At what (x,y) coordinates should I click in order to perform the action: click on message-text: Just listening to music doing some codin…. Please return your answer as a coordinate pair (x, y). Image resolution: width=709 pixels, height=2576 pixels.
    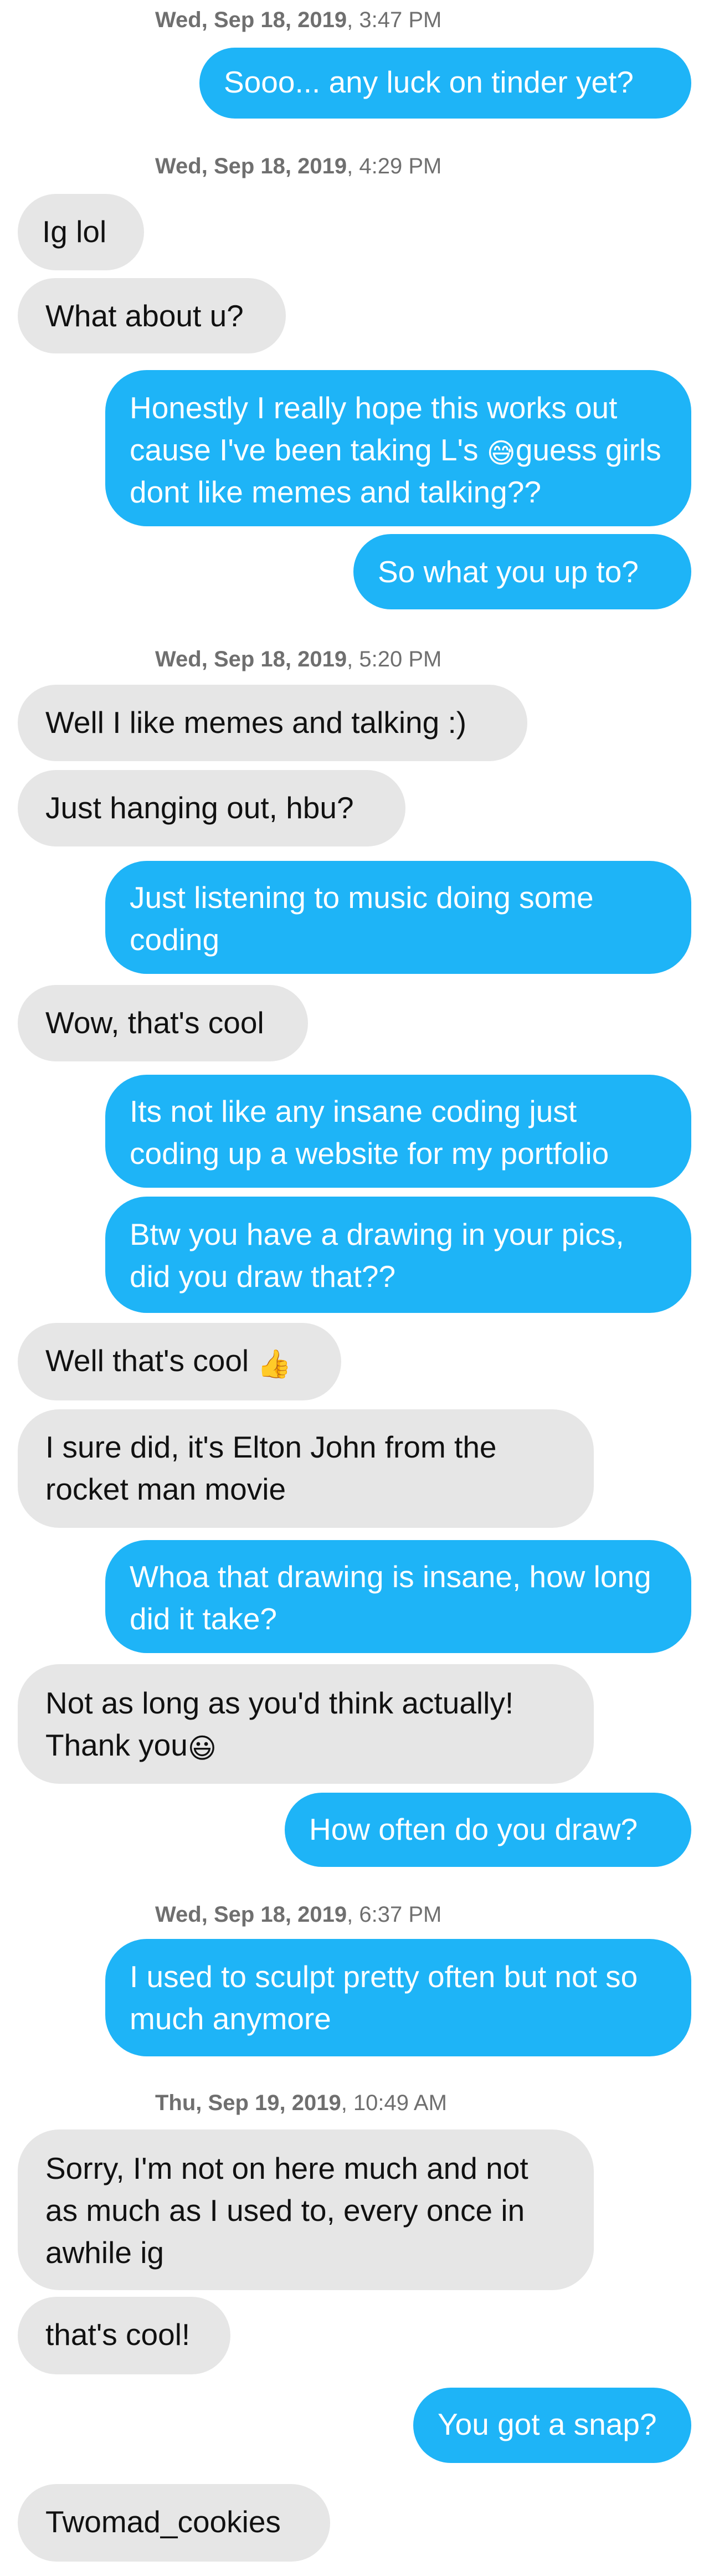
    Looking at the image, I should click on (362, 918).